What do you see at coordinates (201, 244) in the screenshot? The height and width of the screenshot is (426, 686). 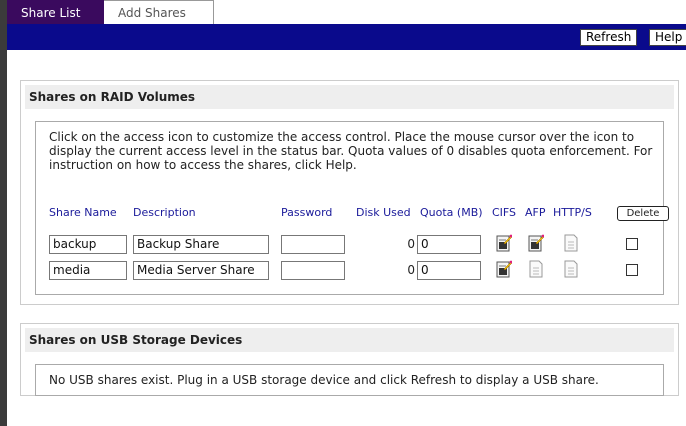 I see `description-input: Backup Share` at bounding box center [201, 244].